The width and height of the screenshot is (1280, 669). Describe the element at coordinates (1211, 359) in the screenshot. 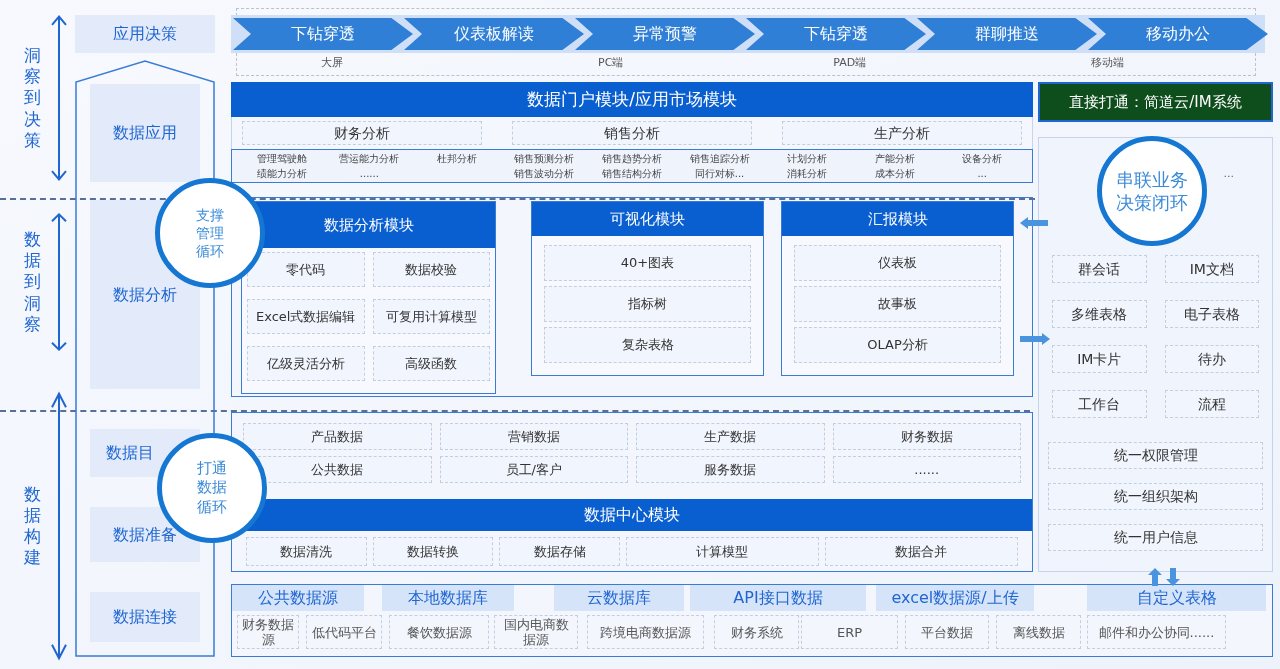

I see `item-tile: 待办` at that location.